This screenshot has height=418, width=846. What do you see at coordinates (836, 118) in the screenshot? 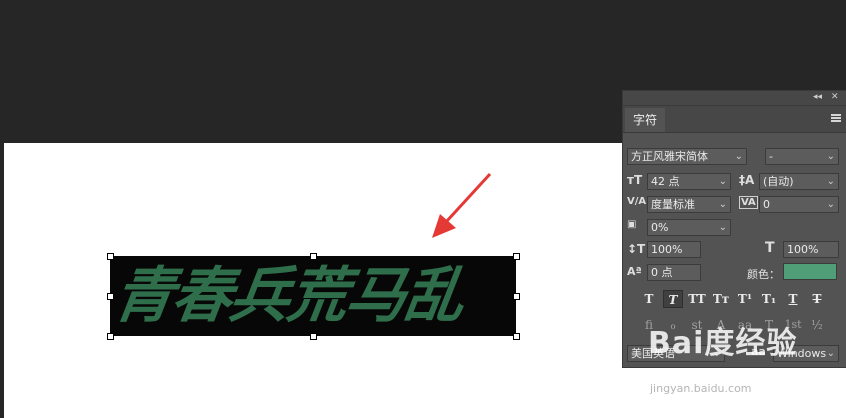
I see `panel-menu-icon` at bounding box center [836, 118].